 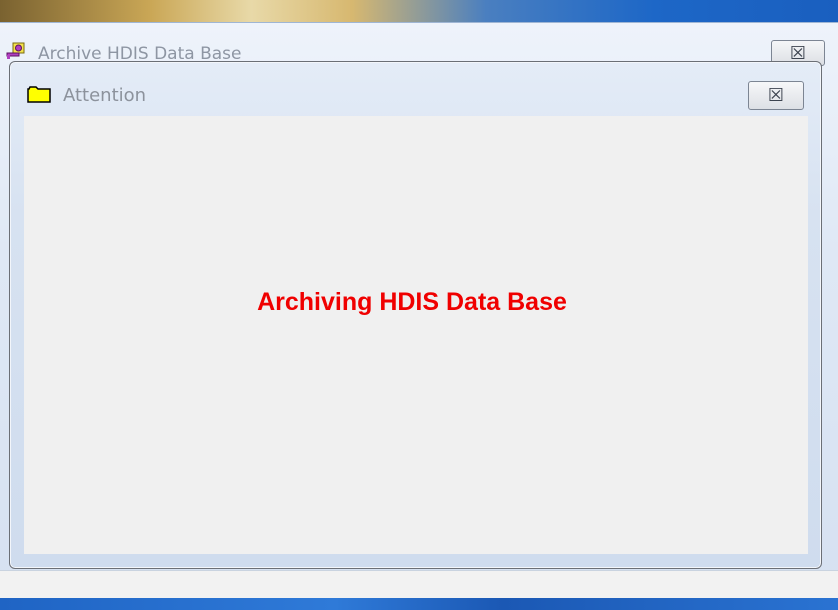 I want to click on dialog-close-button: ☒, so click(x=776, y=95).